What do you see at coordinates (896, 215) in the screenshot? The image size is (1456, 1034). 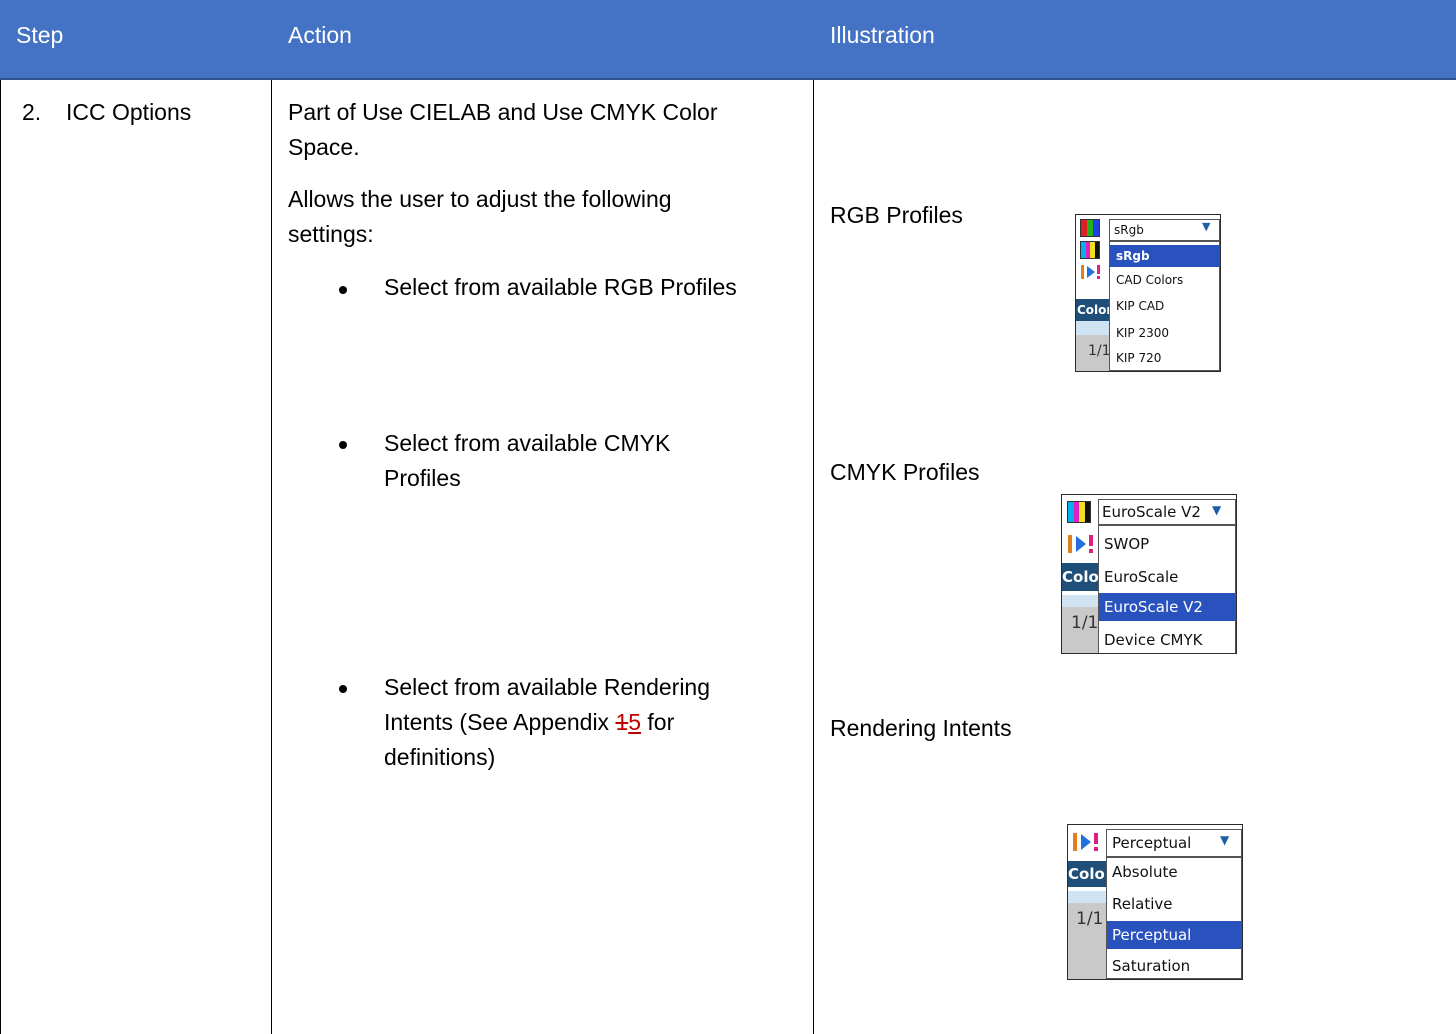 I see `rgb-profiles-label: RGB Profiles` at bounding box center [896, 215].